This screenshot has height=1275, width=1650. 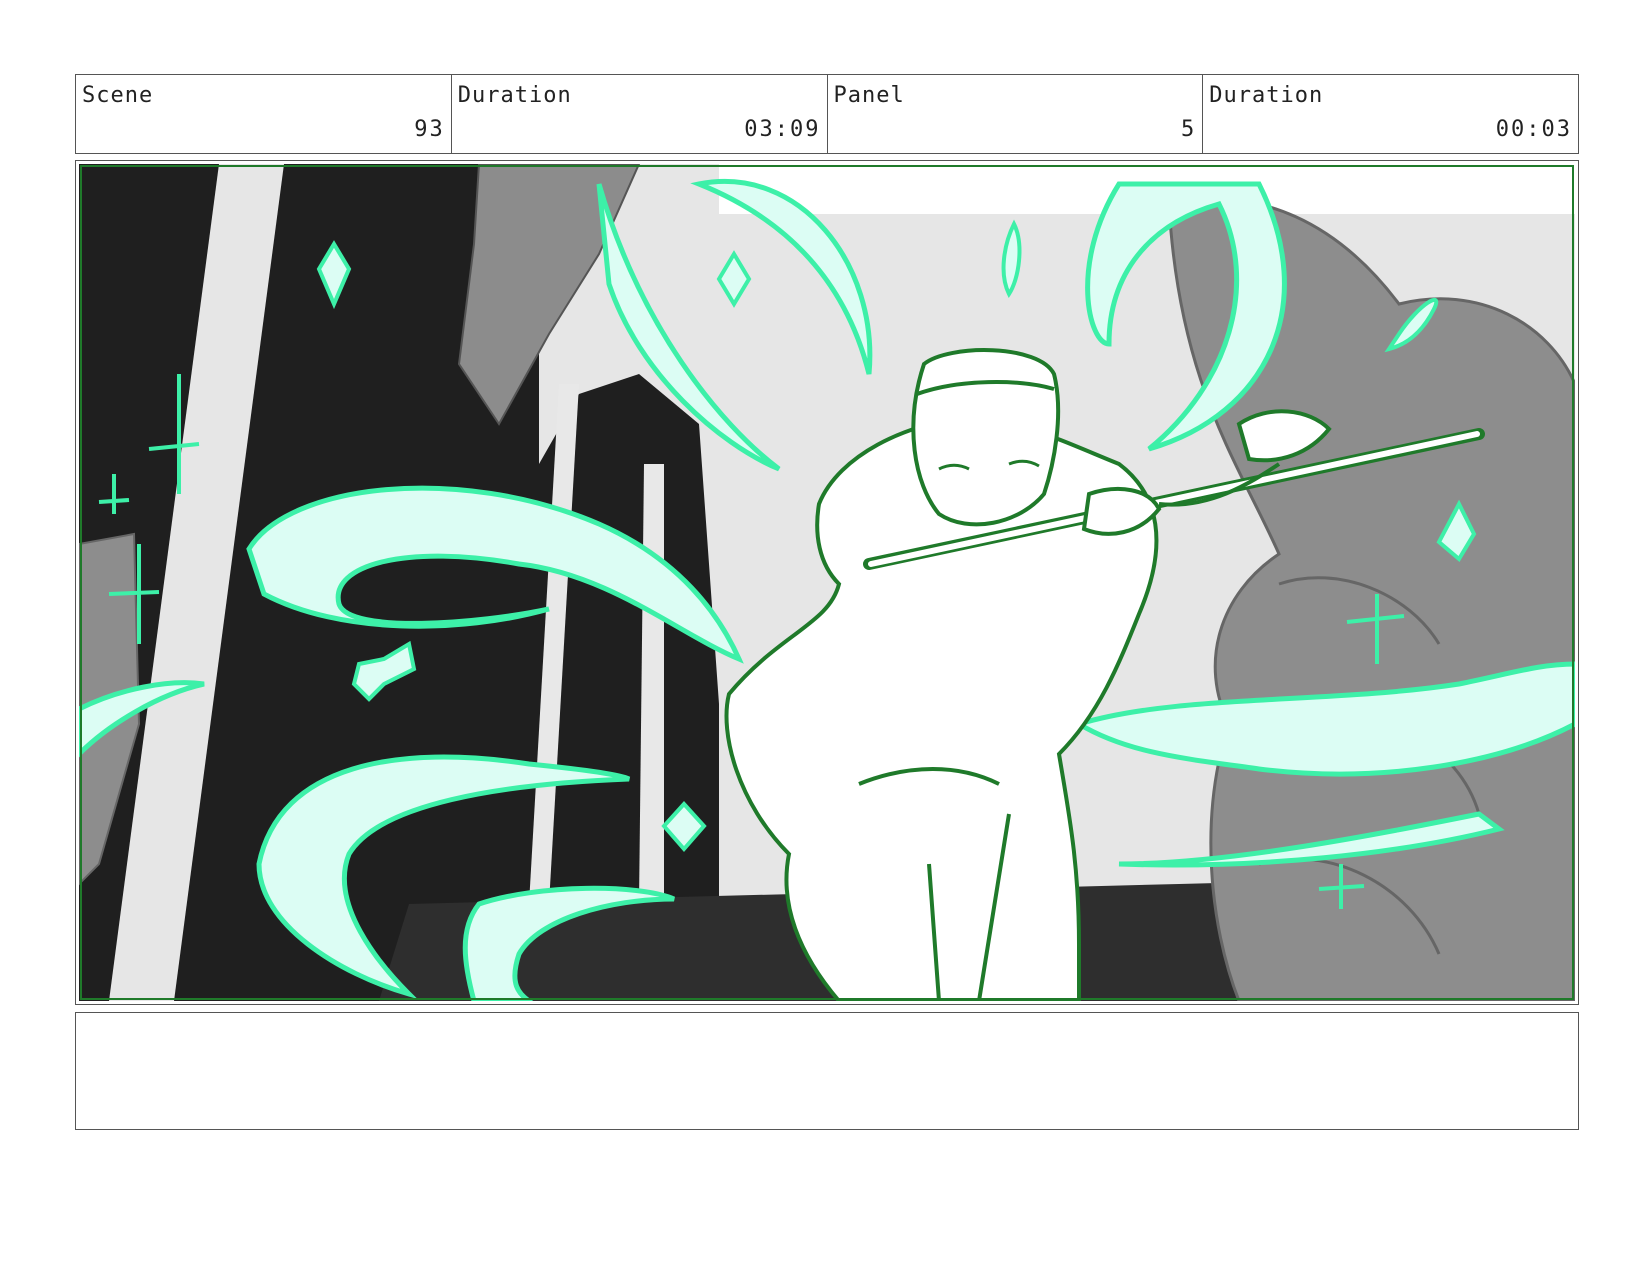 I want to click on scene-label: Scene, so click(x=118, y=95).